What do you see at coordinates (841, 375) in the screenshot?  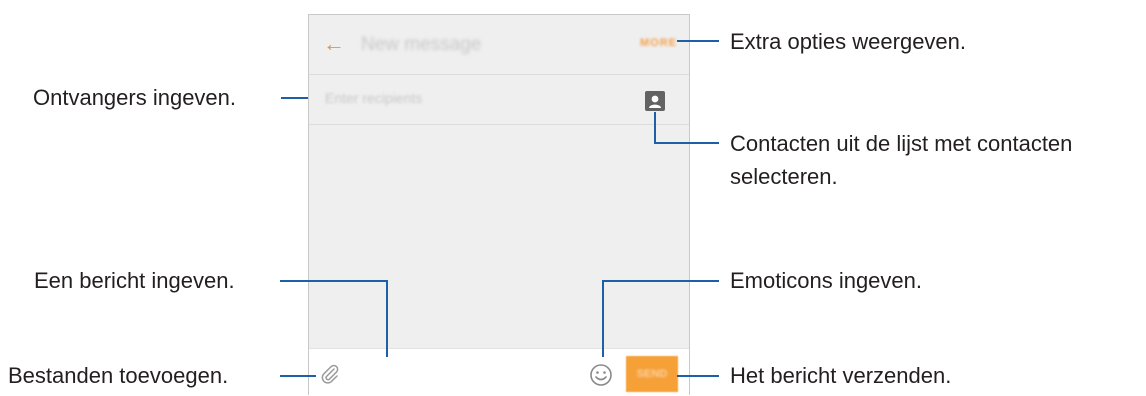 I see `callout-send: Het bericht verzenden.` at bounding box center [841, 375].